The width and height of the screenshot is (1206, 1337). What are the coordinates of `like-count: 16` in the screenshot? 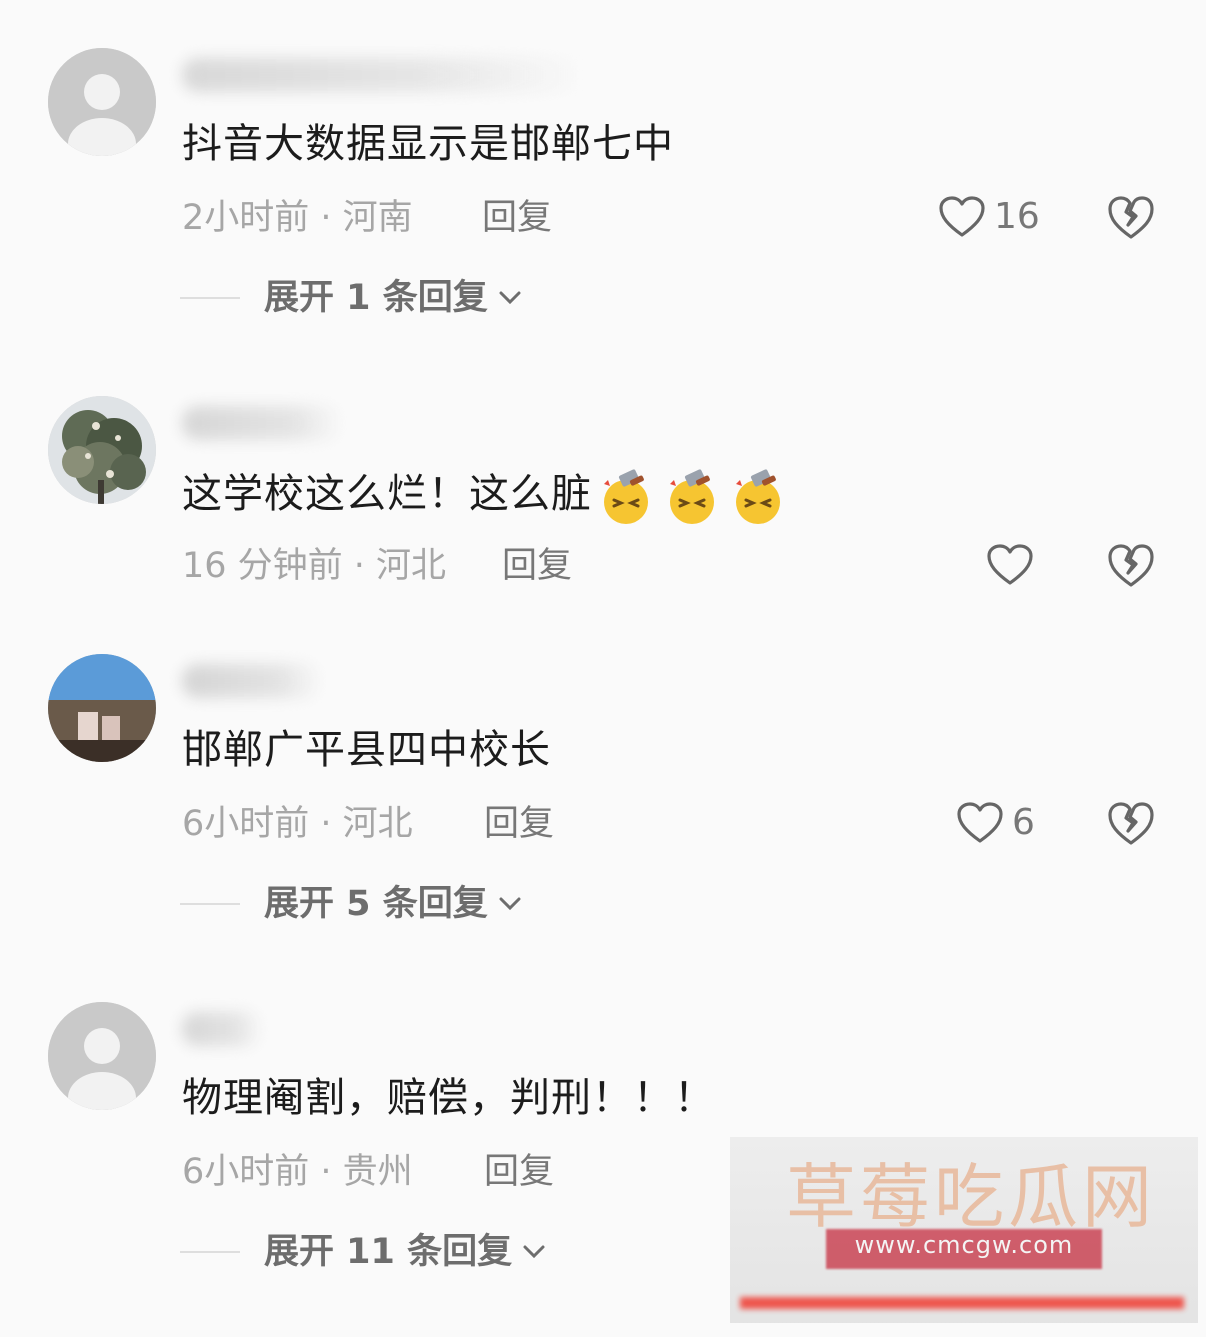 It's located at (1017, 216).